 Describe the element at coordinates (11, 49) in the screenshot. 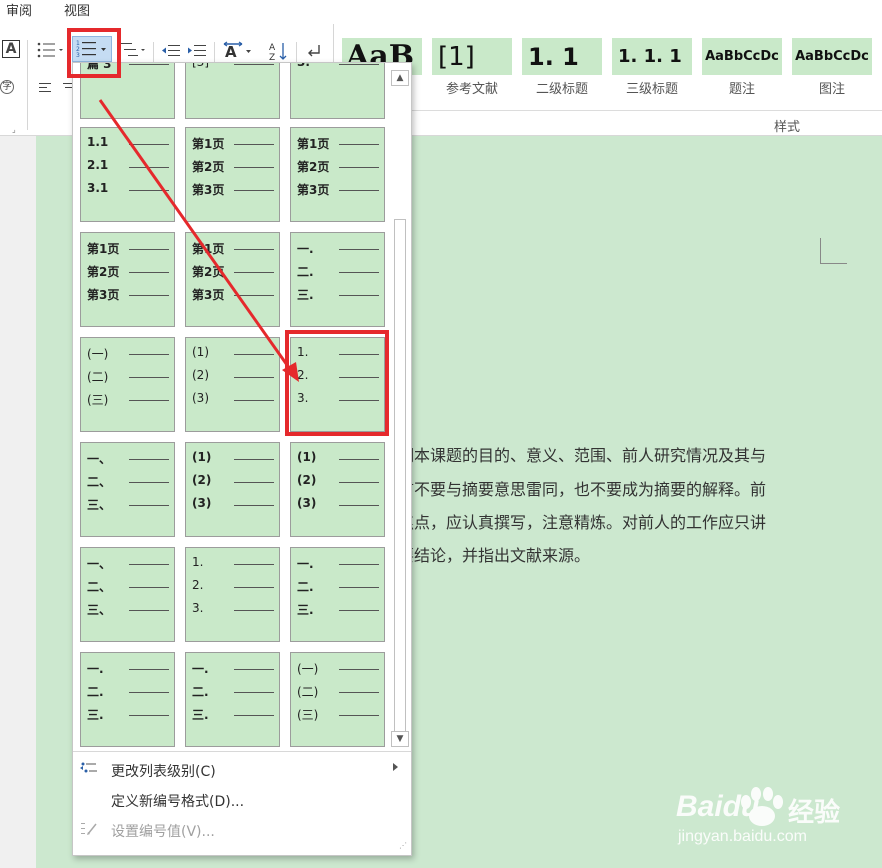

I see `font-style-icon: A` at that location.